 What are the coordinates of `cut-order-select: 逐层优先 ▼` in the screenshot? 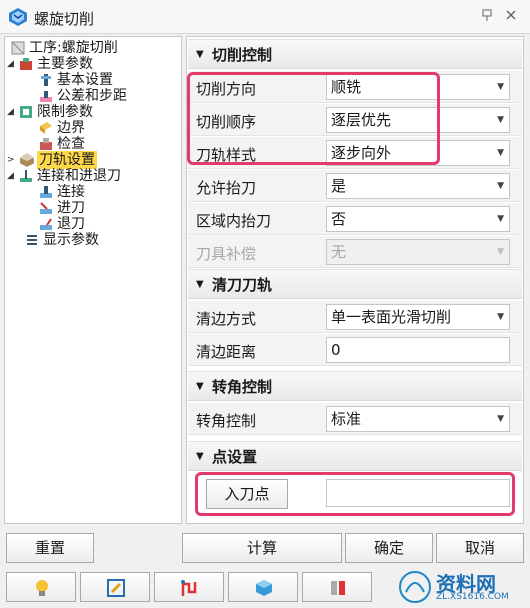 It's located at (418, 120).